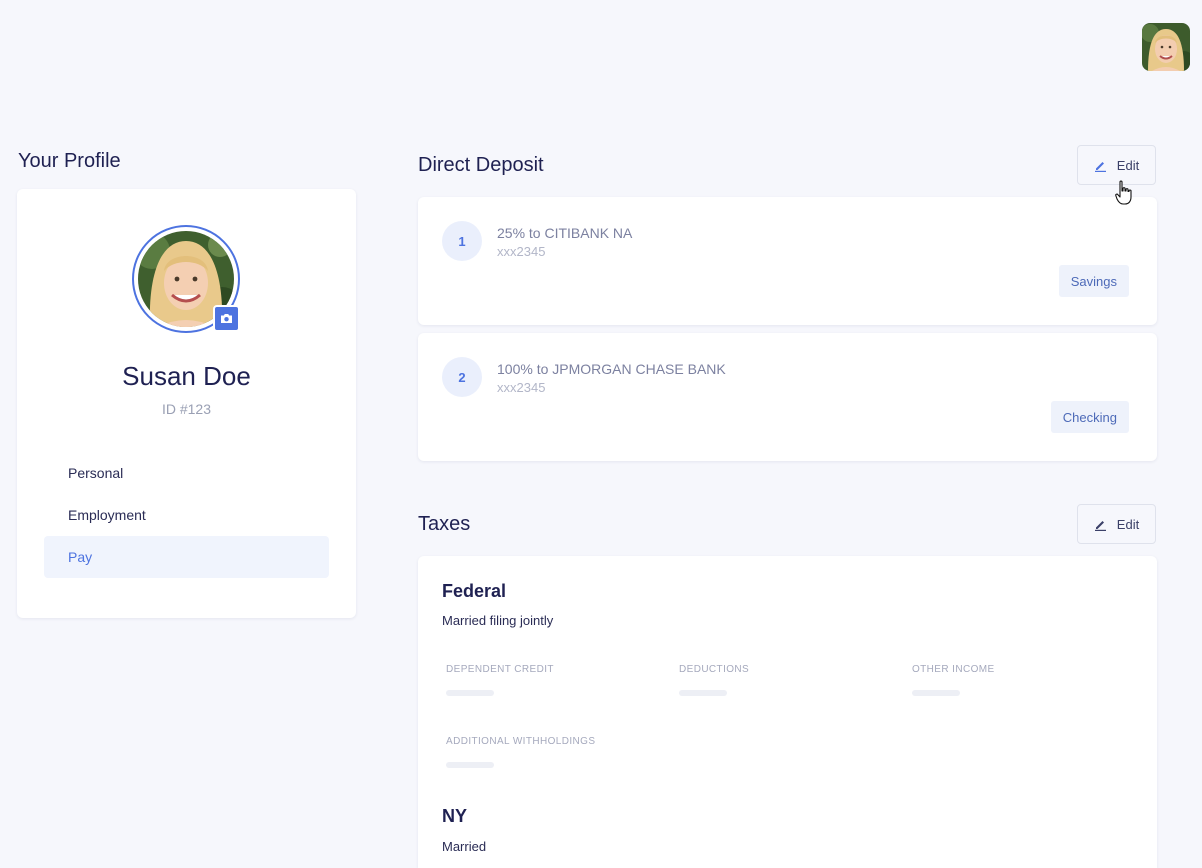 The image size is (1202, 868). Describe the element at coordinates (186, 473) in the screenshot. I see `nav-item-personal: Personal` at that location.